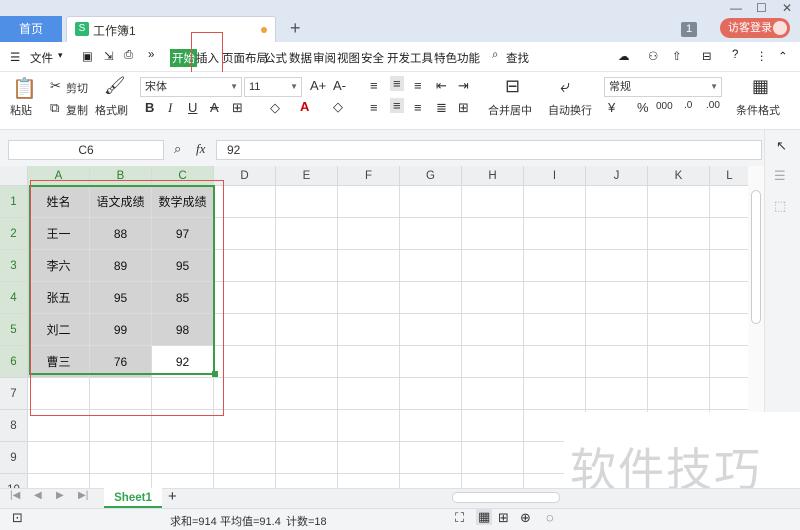 The height and width of the screenshot is (530, 800). What do you see at coordinates (493, 394) in the screenshot?
I see `cell-h7` at bounding box center [493, 394].